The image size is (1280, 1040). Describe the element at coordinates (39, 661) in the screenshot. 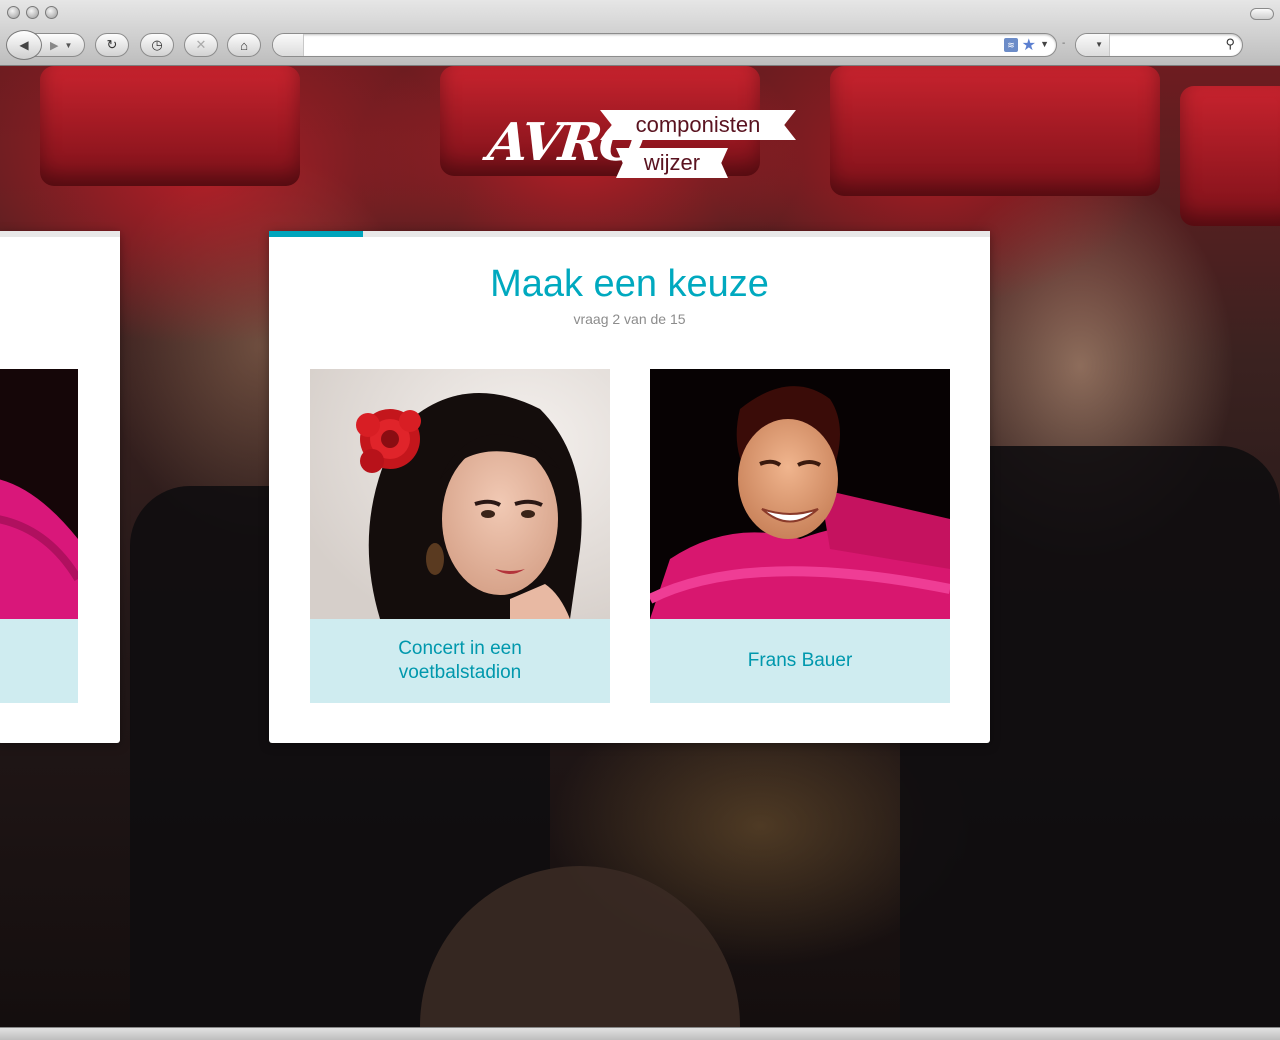

I see `previous-option-label` at that location.